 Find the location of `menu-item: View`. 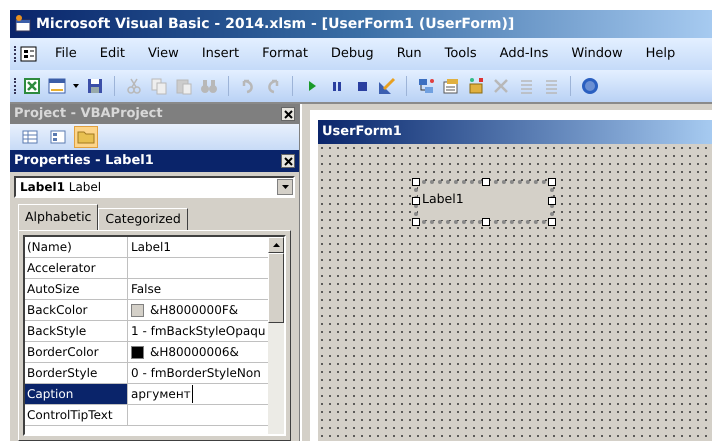

menu-item: View is located at coordinates (163, 54).